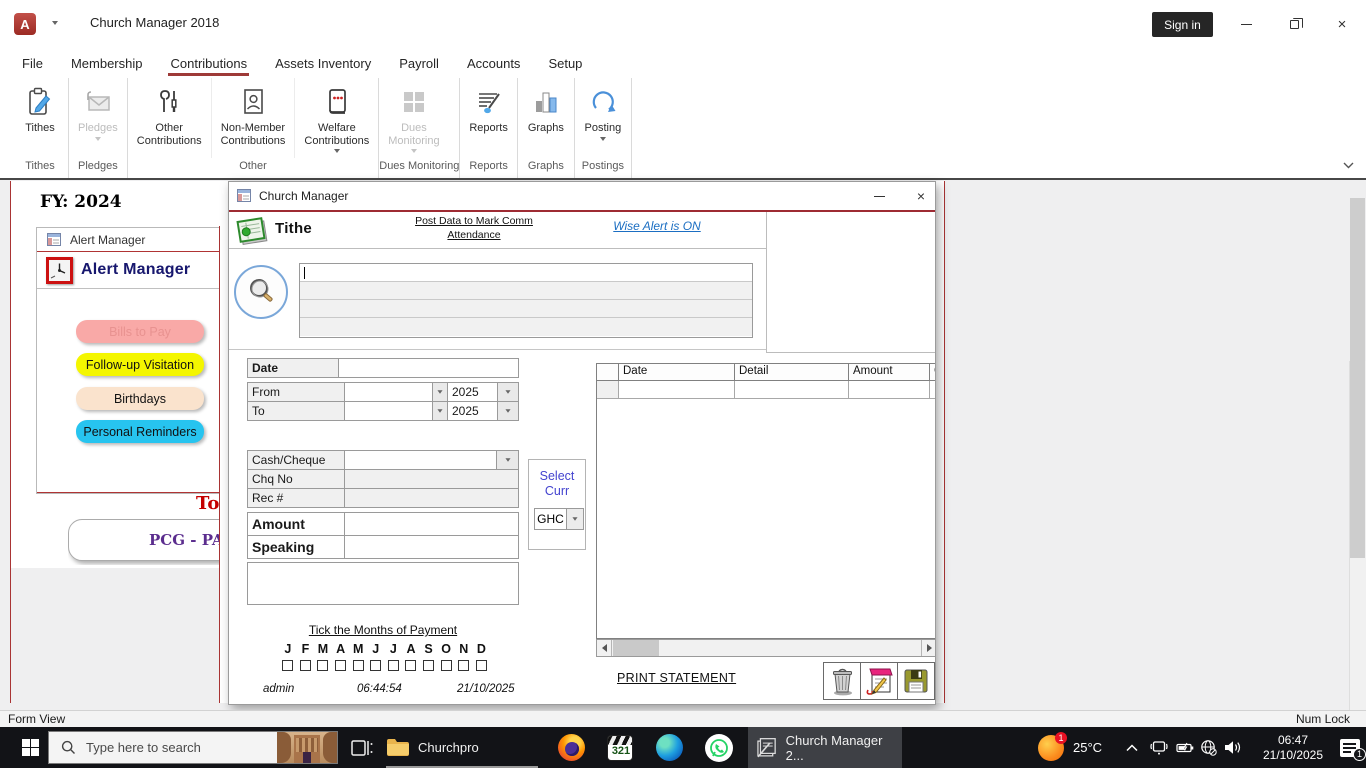 This screenshot has height=768, width=1366. I want to click on start-button, so click(30, 747).